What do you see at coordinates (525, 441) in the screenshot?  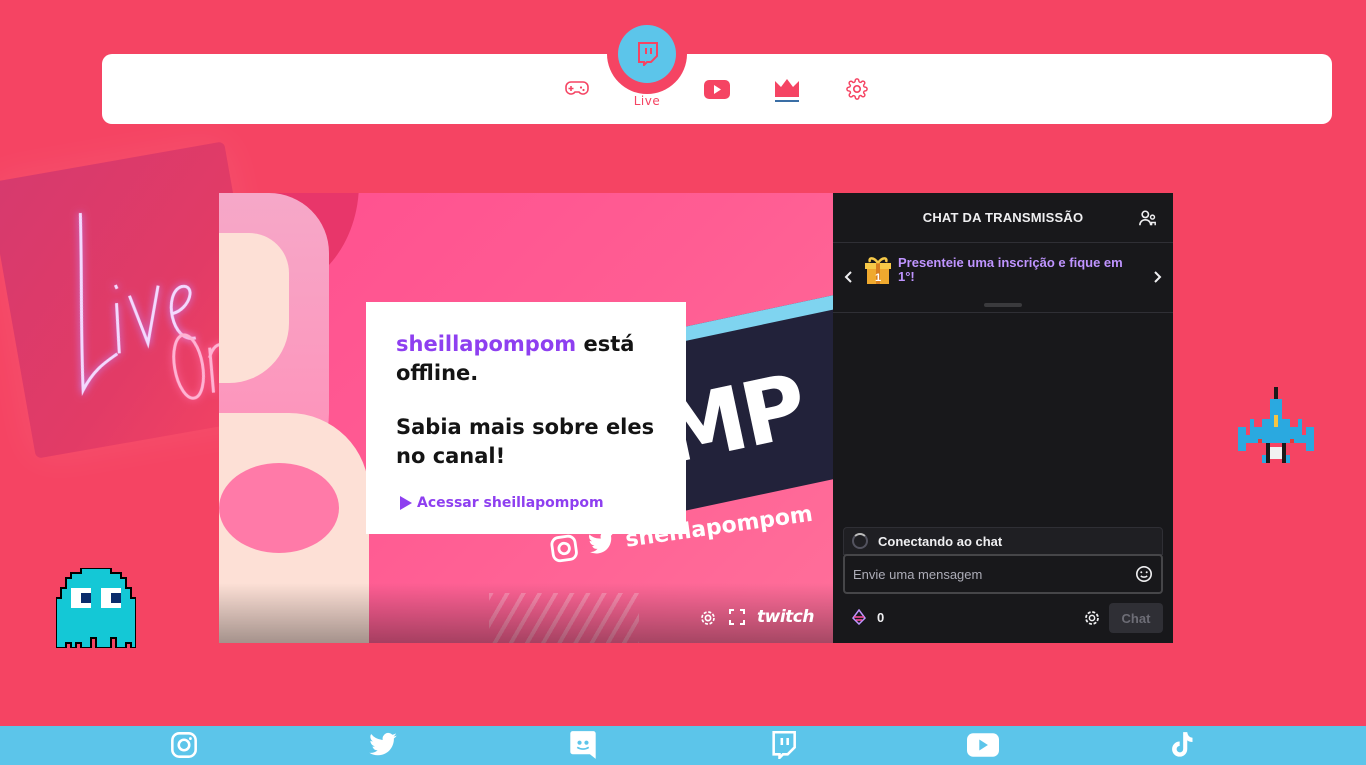 I see `offline-subtitle: Sabia mais sobre eles no canal!` at bounding box center [525, 441].